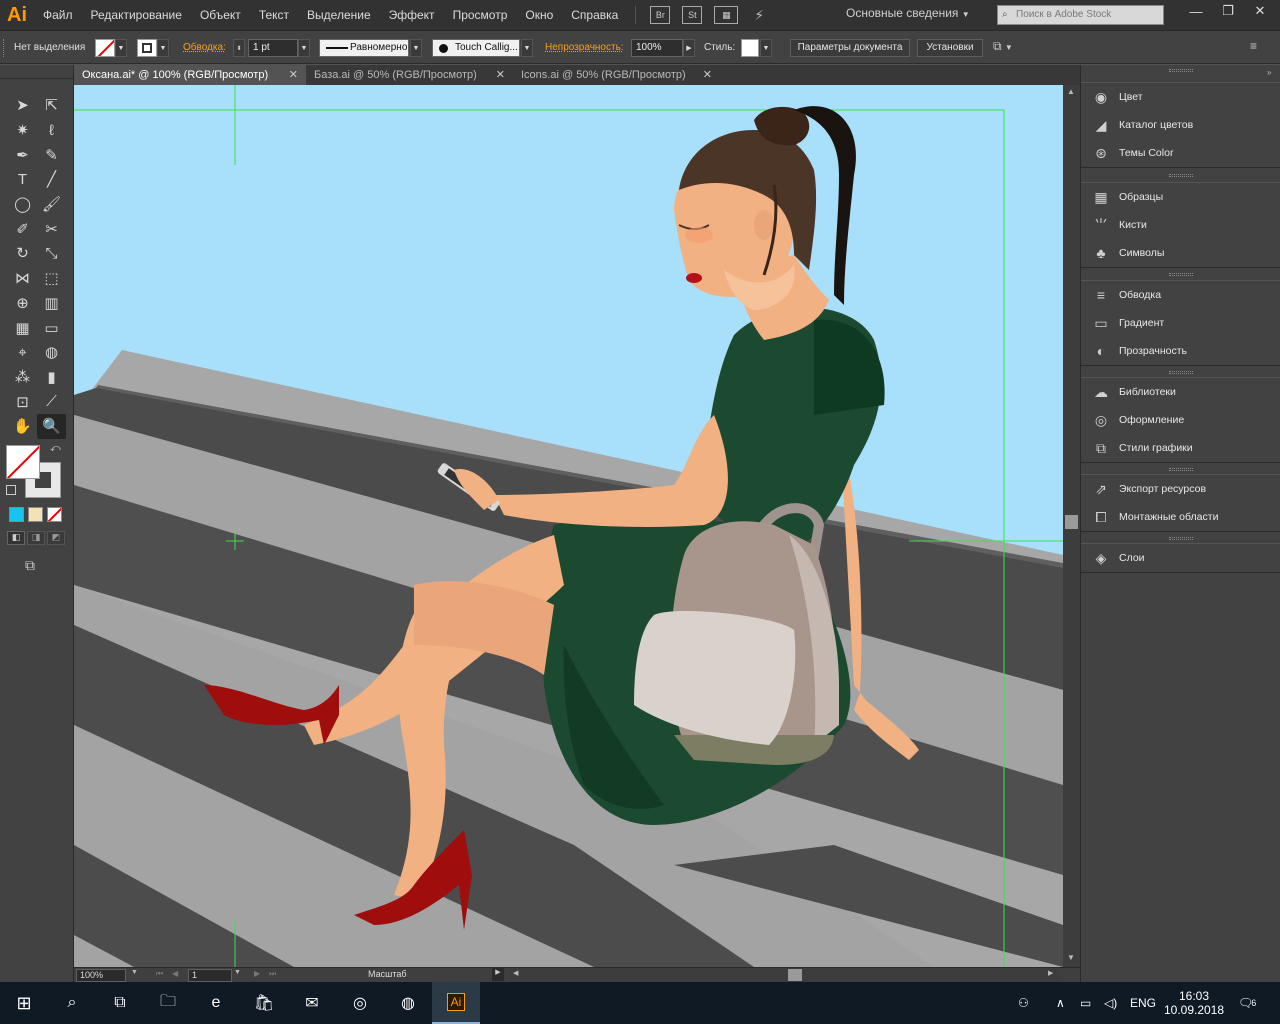 The image size is (1280, 1024). Describe the element at coordinates (168, 1003) in the screenshot. I see `file-explorer-taskbar-button: 🗀` at that location.